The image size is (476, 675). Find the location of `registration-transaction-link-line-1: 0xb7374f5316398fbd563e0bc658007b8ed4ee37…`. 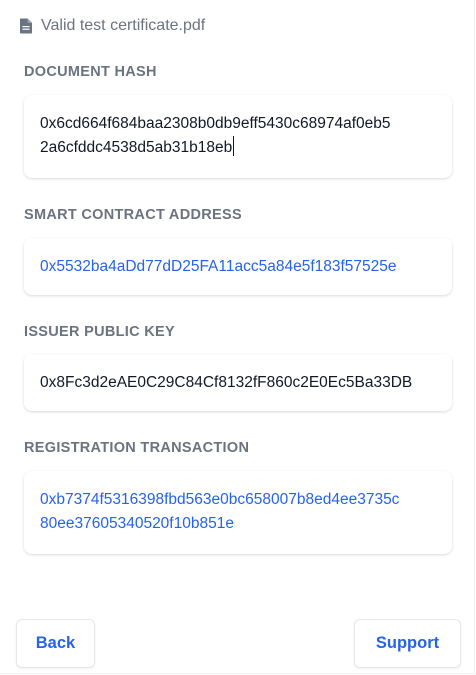

registration-transaction-link-line-1: 0xb7374f5316398fbd563e0bc658007b8ed4ee37… is located at coordinates (219, 499).